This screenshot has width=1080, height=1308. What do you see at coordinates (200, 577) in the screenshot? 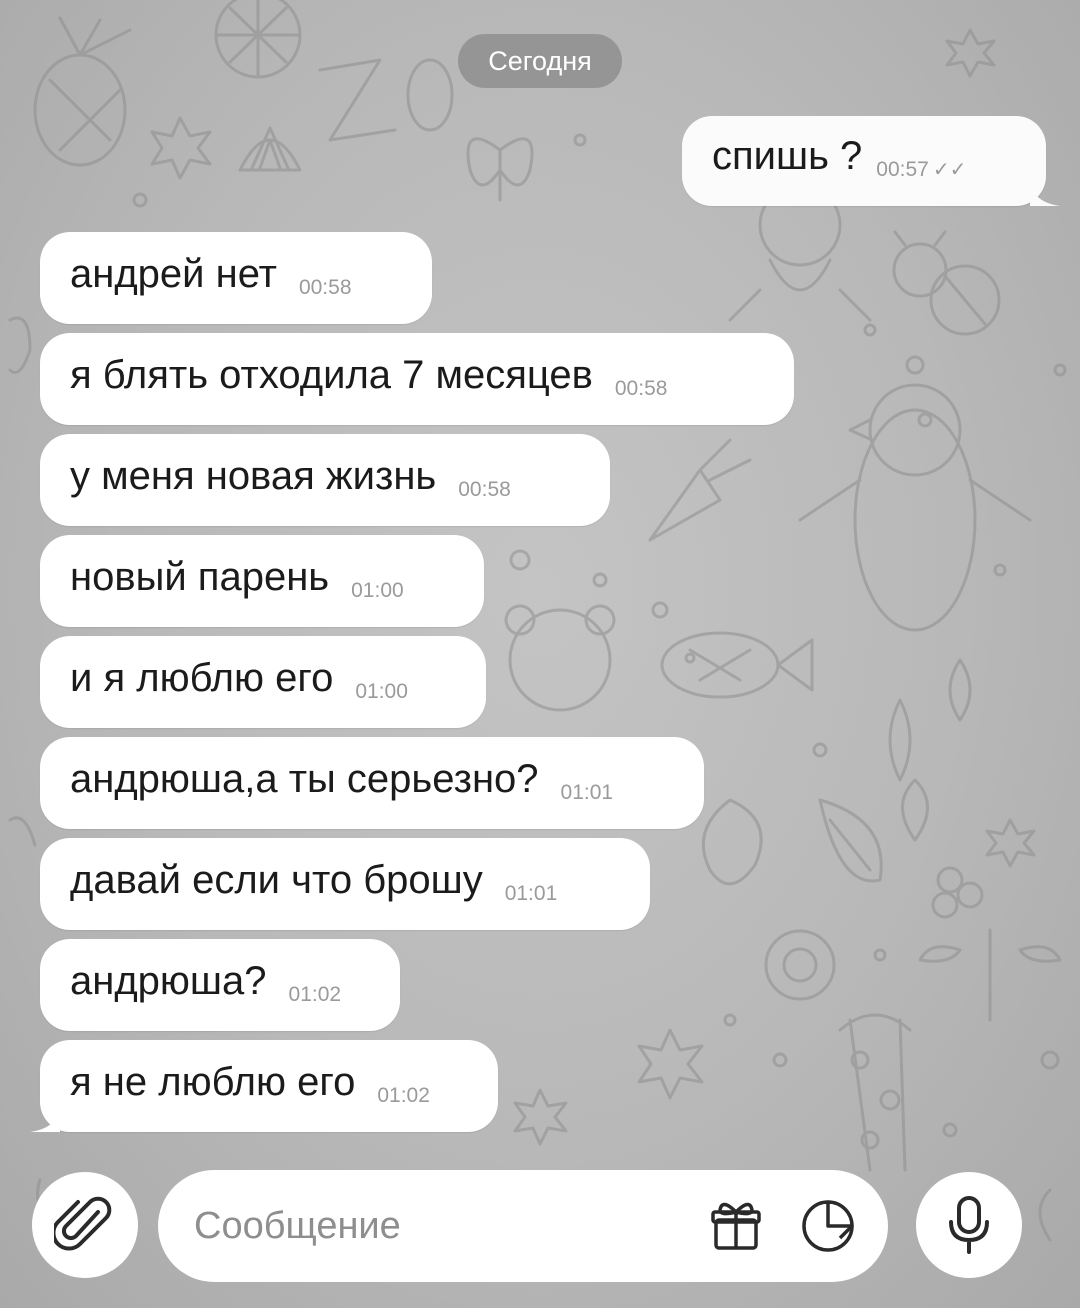
I see `message-text: новый парень` at bounding box center [200, 577].